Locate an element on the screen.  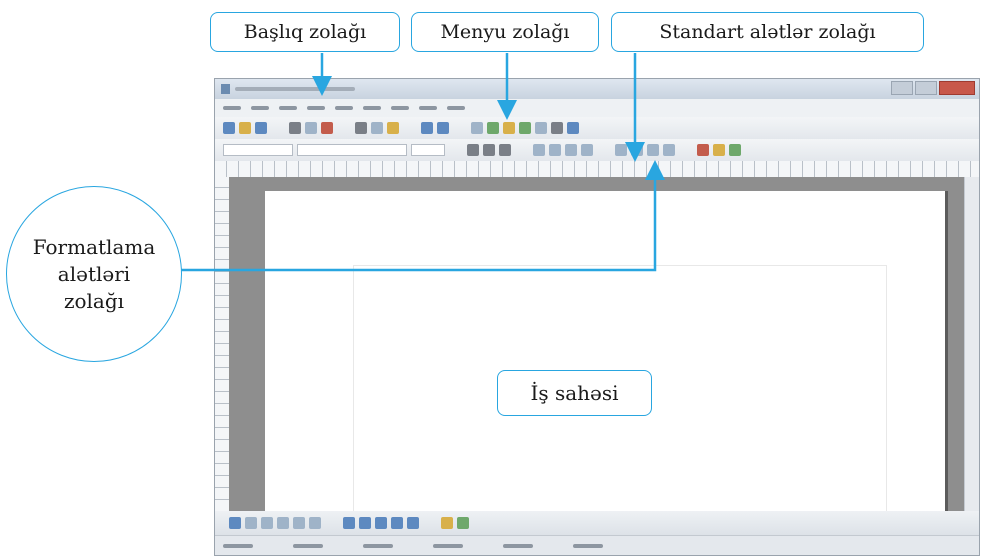
formatting-label-line-3: zolağı is located at coordinates (94, 300).